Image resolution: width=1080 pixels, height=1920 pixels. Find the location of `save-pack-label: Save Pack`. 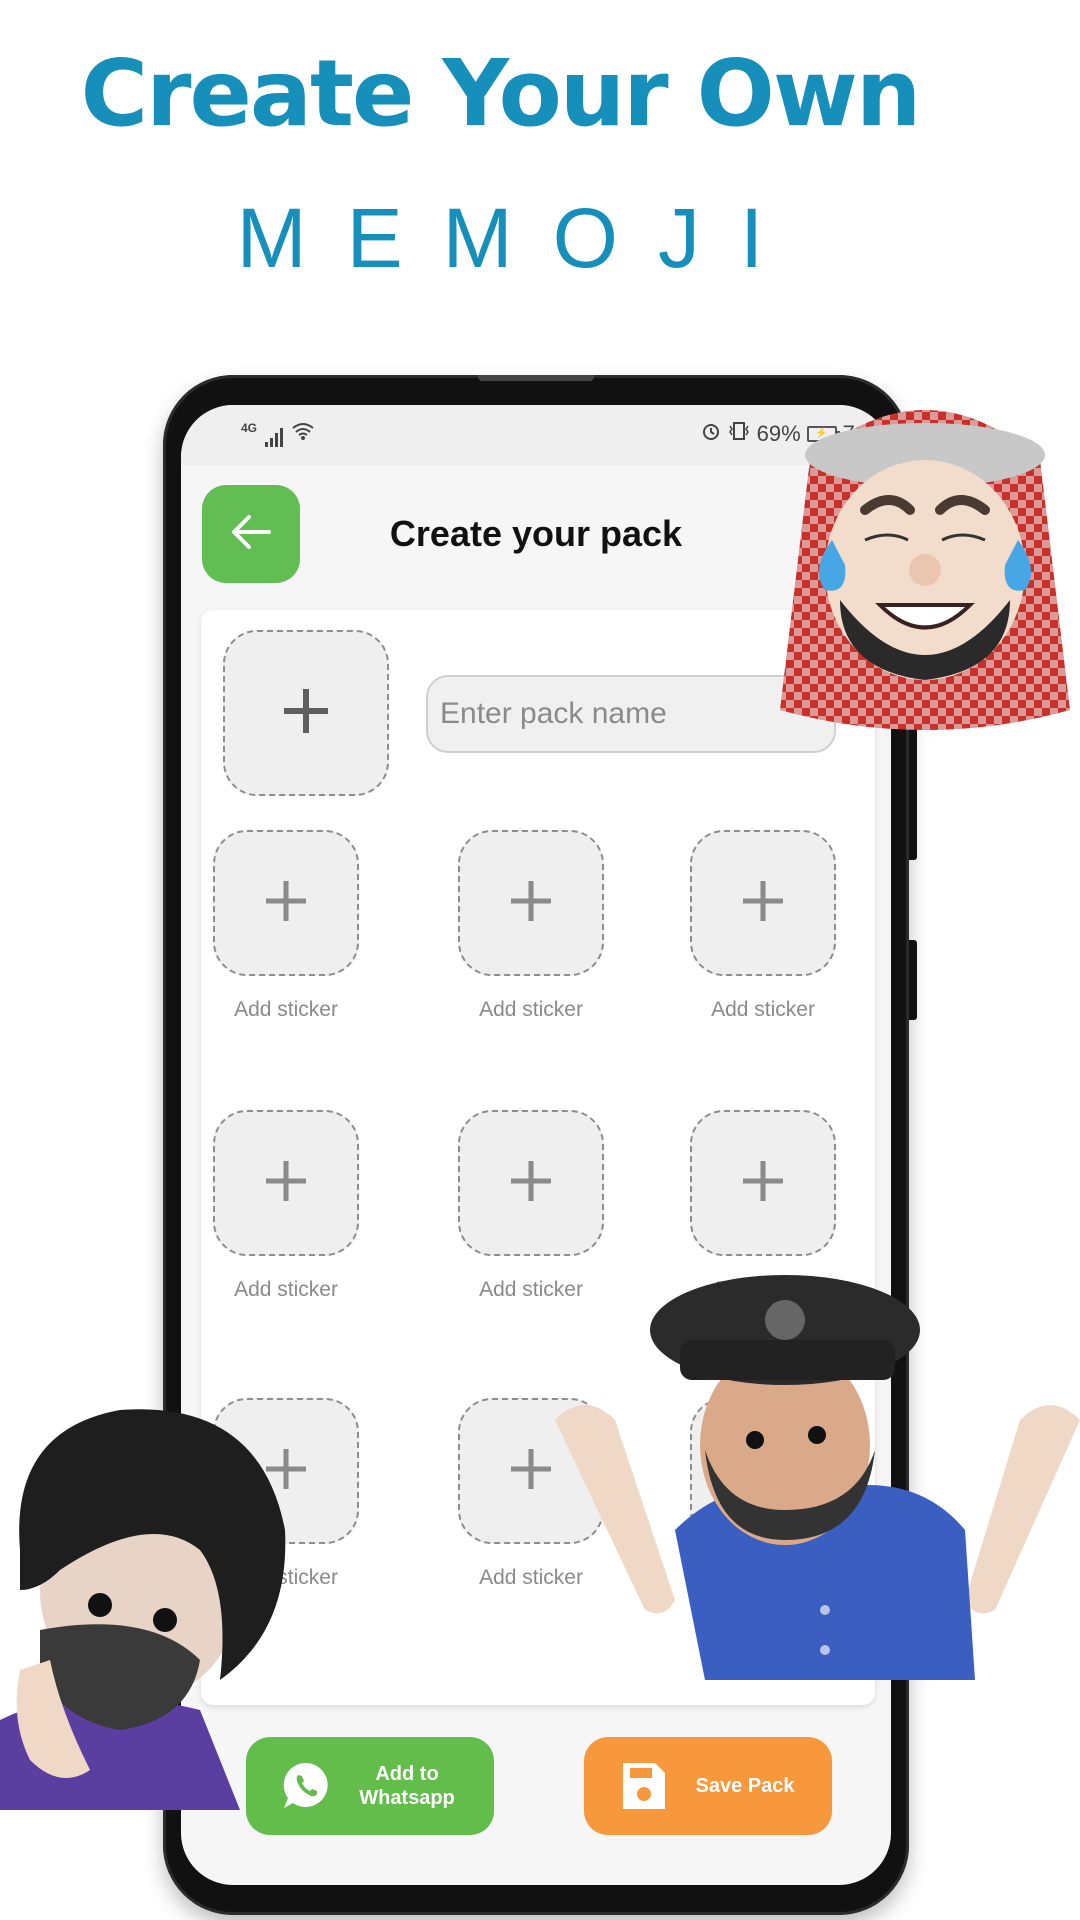

save-pack-label: Save Pack is located at coordinates (745, 1786).